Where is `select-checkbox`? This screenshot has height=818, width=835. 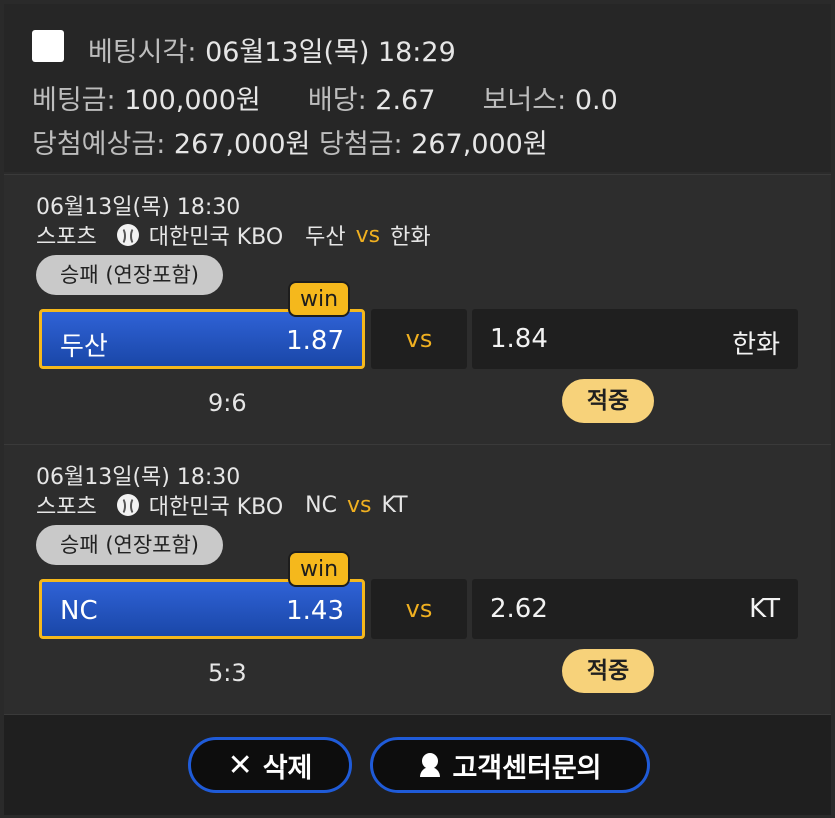 select-checkbox is located at coordinates (48, 46).